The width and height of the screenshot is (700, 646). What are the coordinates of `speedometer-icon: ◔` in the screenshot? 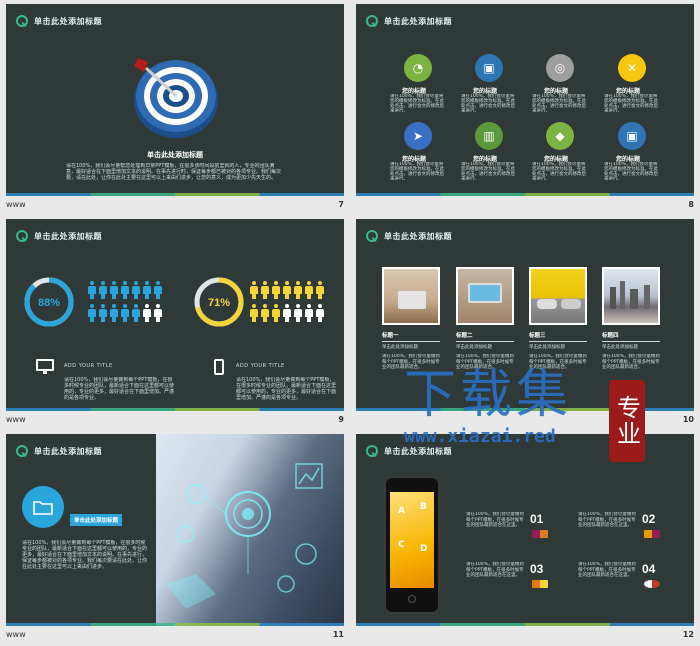 It's located at (418, 68).